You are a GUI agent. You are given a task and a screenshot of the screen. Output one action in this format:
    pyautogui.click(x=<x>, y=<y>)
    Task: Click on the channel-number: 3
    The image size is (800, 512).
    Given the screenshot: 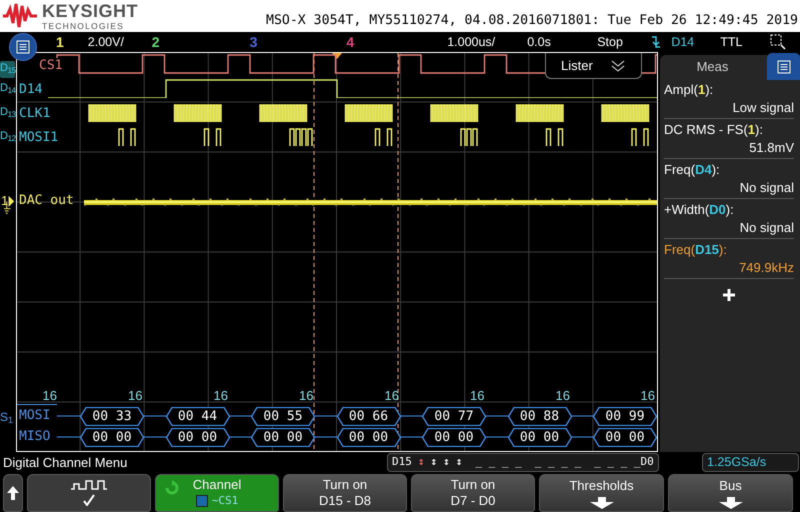 What is the action you would take?
    pyautogui.click(x=254, y=42)
    